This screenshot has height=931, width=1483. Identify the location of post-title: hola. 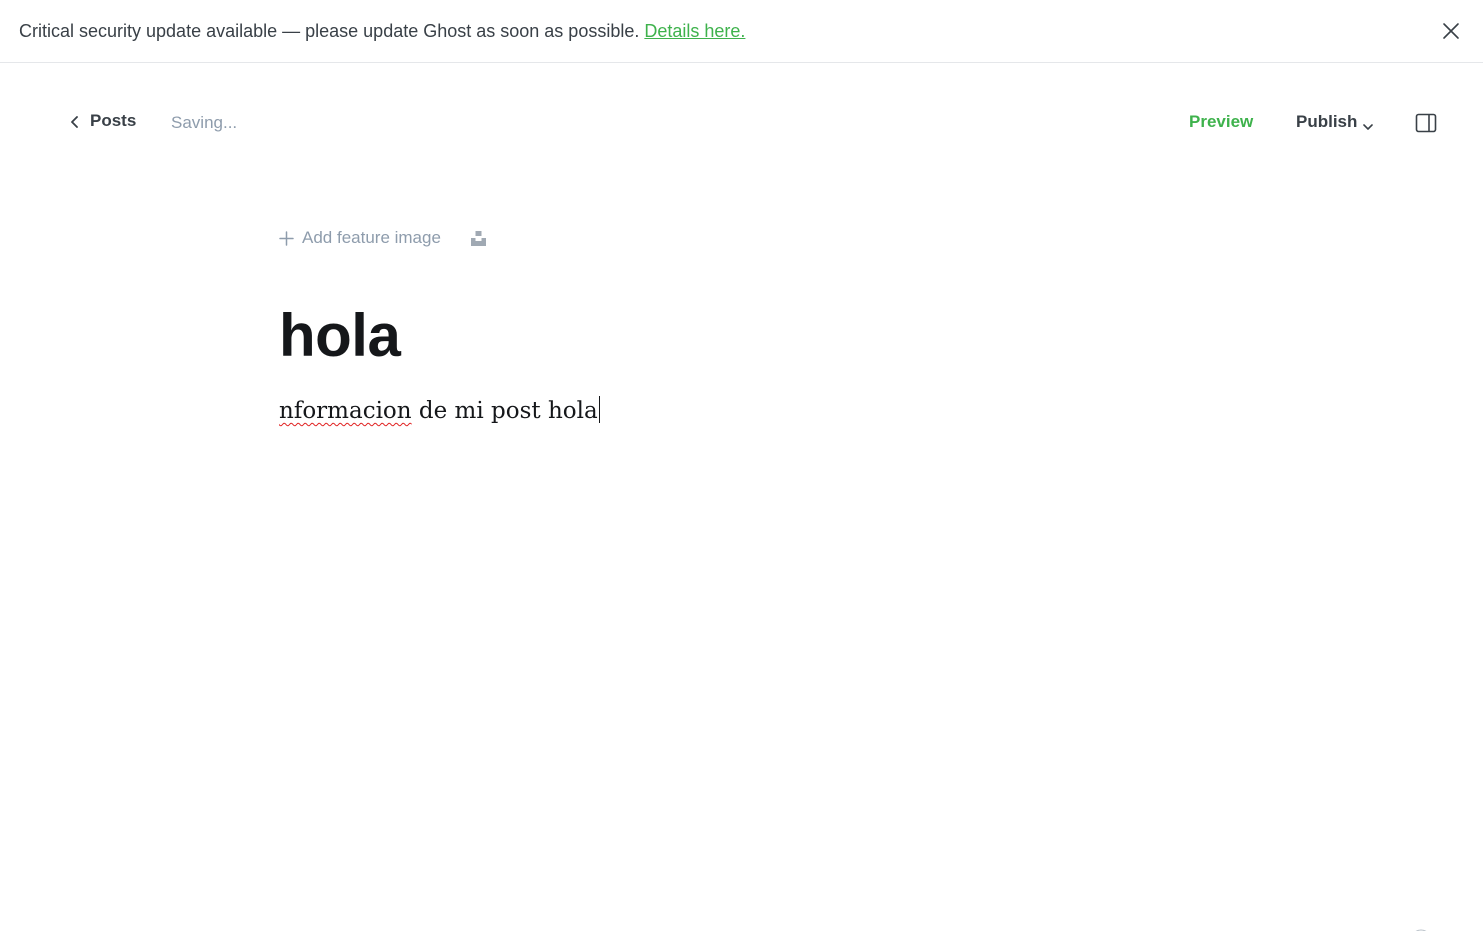
(340, 336).